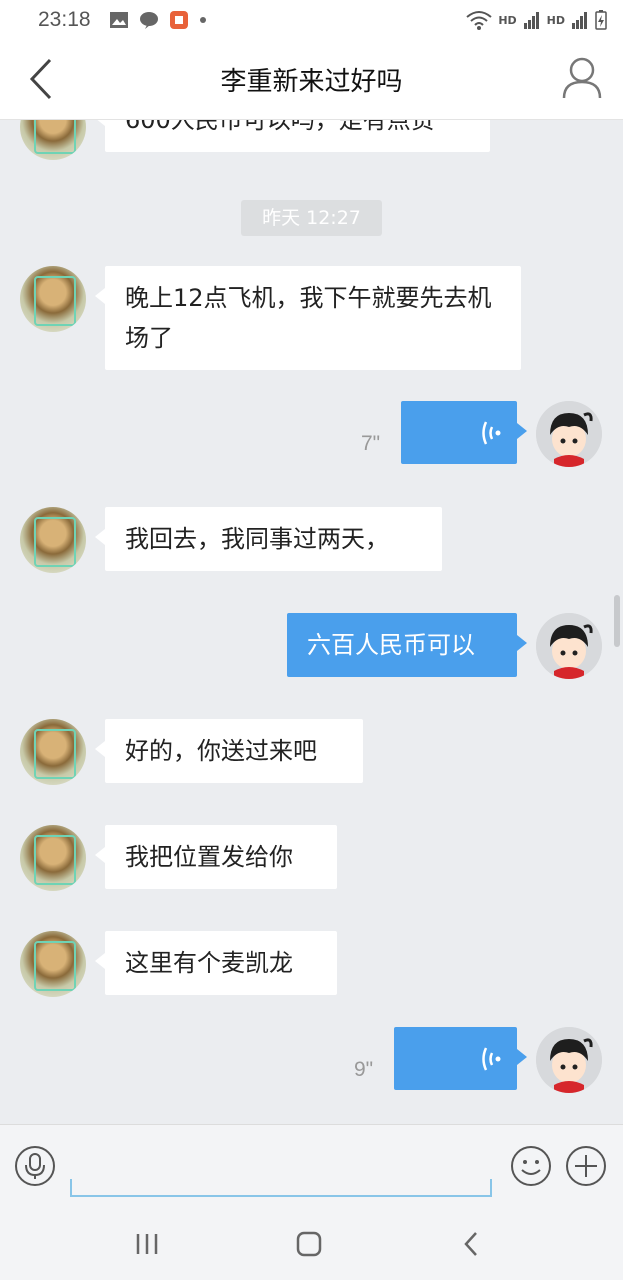  Describe the element at coordinates (118, 20) in the screenshot. I see `gallery-icon` at that location.